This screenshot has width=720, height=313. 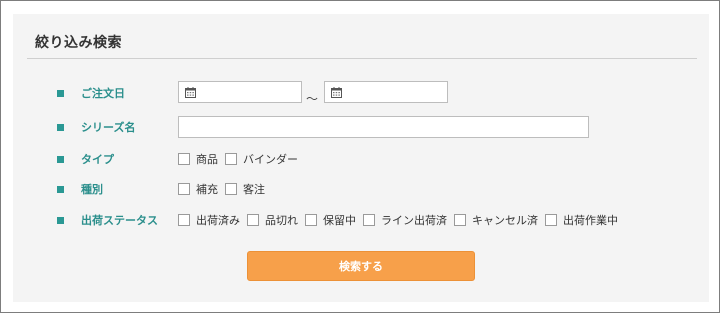 I want to click on type-label: タイプ, so click(x=97, y=159).